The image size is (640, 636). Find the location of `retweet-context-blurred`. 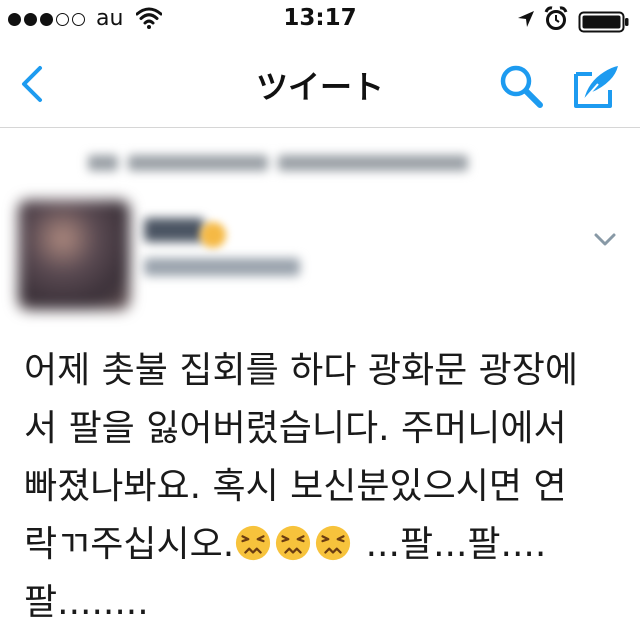

retweet-context-blurred is located at coordinates (278, 163).